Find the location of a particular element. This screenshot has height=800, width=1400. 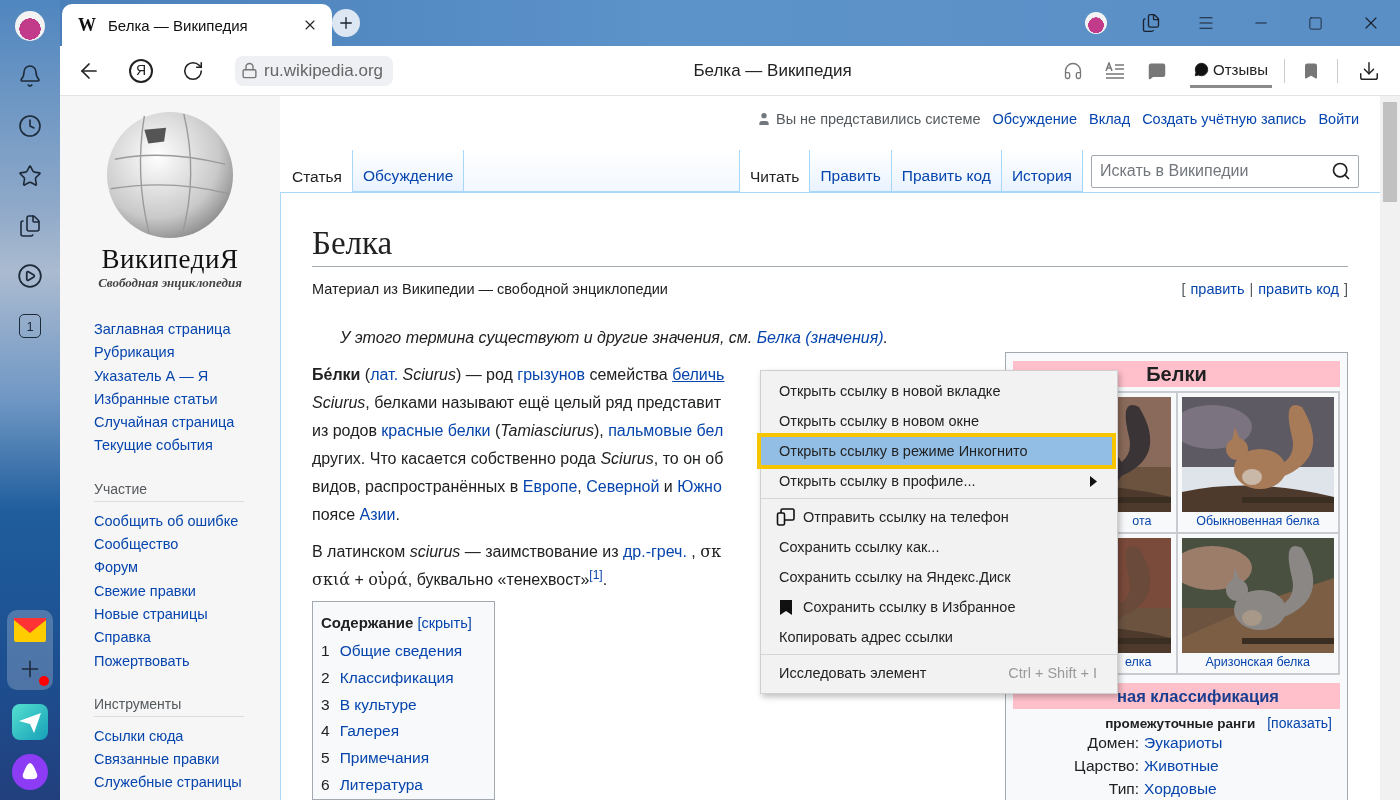

page-tab: Обсуждение is located at coordinates (408, 171).